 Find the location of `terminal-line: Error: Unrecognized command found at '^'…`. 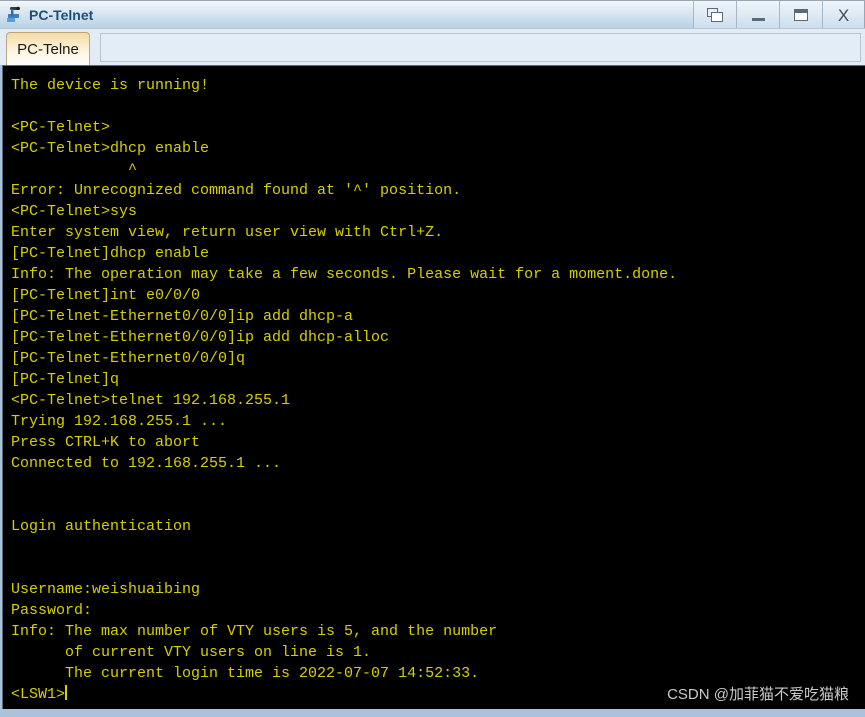

terminal-line: Error: Unrecognized command found at '^'… is located at coordinates (236, 190).